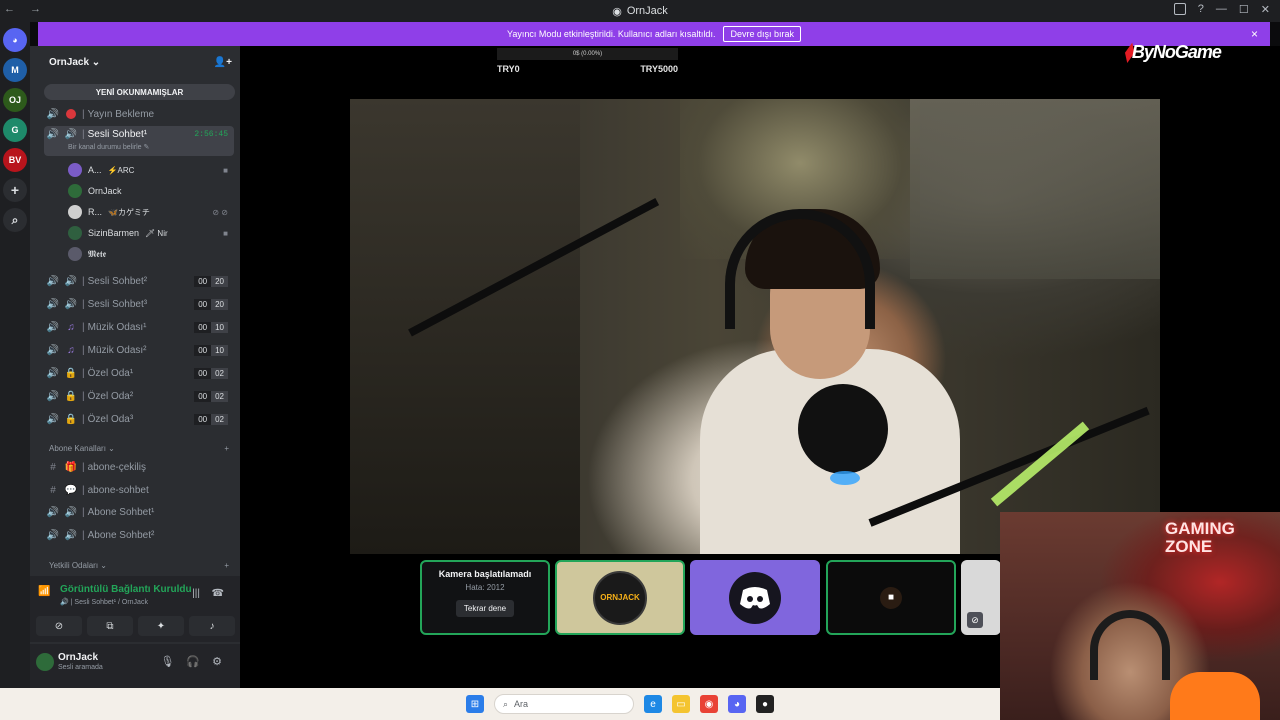  I want to click on activities-button: ✦, so click(161, 626).